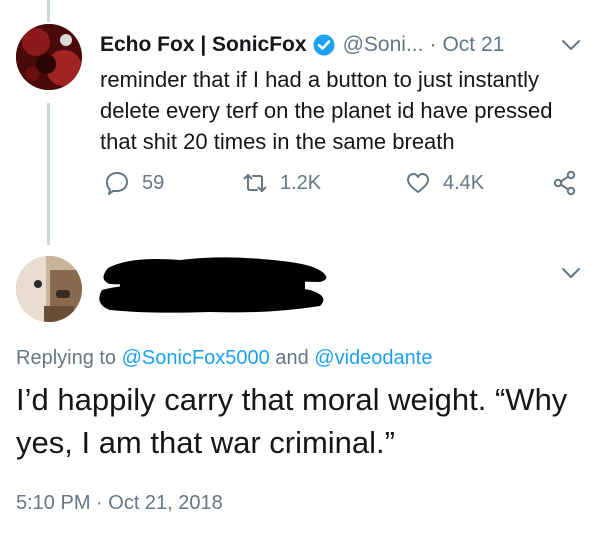 The width and height of the screenshot is (600, 541). I want to click on tweet-header: Echo Fox | SonicFox @Soni... · Oct 21, so click(302, 45).